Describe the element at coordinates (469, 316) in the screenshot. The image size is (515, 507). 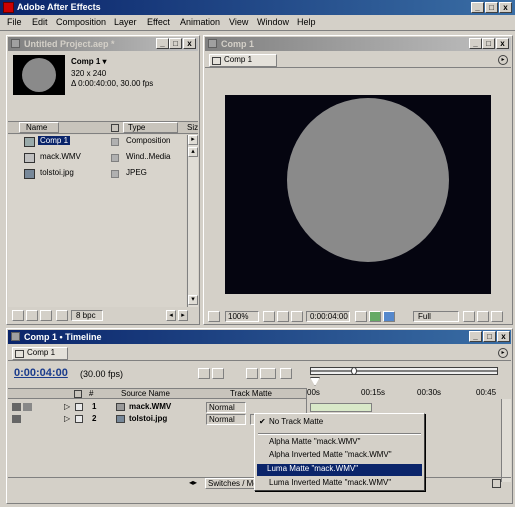
I see `region-of-interest-icon` at that location.